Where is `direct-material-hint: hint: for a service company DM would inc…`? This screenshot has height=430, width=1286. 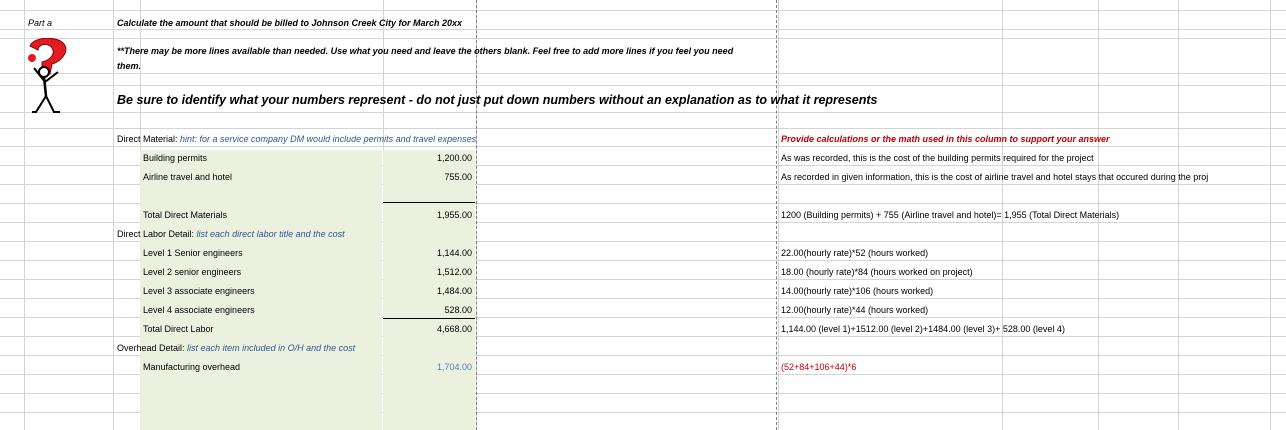
direct-material-hint: hint: for a service company DM would inc… is located at coordinates (328, 139).